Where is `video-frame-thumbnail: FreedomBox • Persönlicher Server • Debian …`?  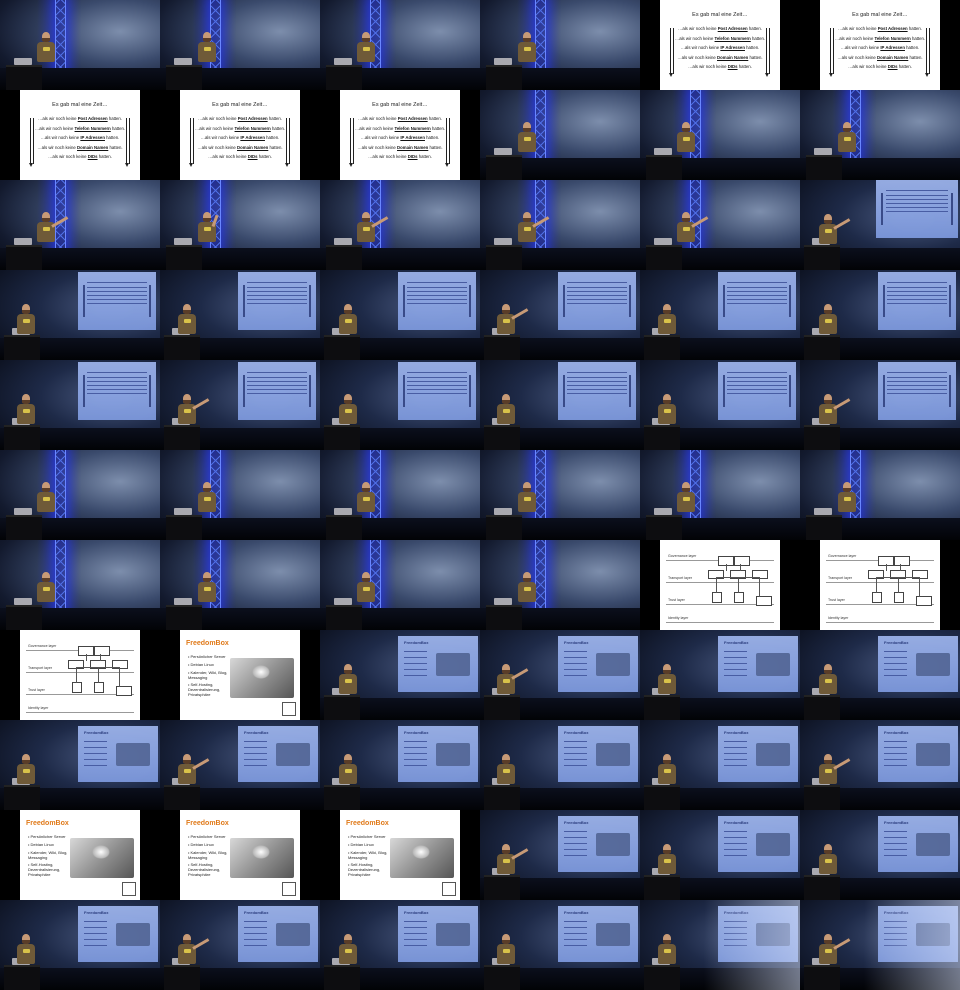 video-frame-thumbnail: FreedomBox • Persönlicher Server • Debian … is located at coordinates (400, 855).